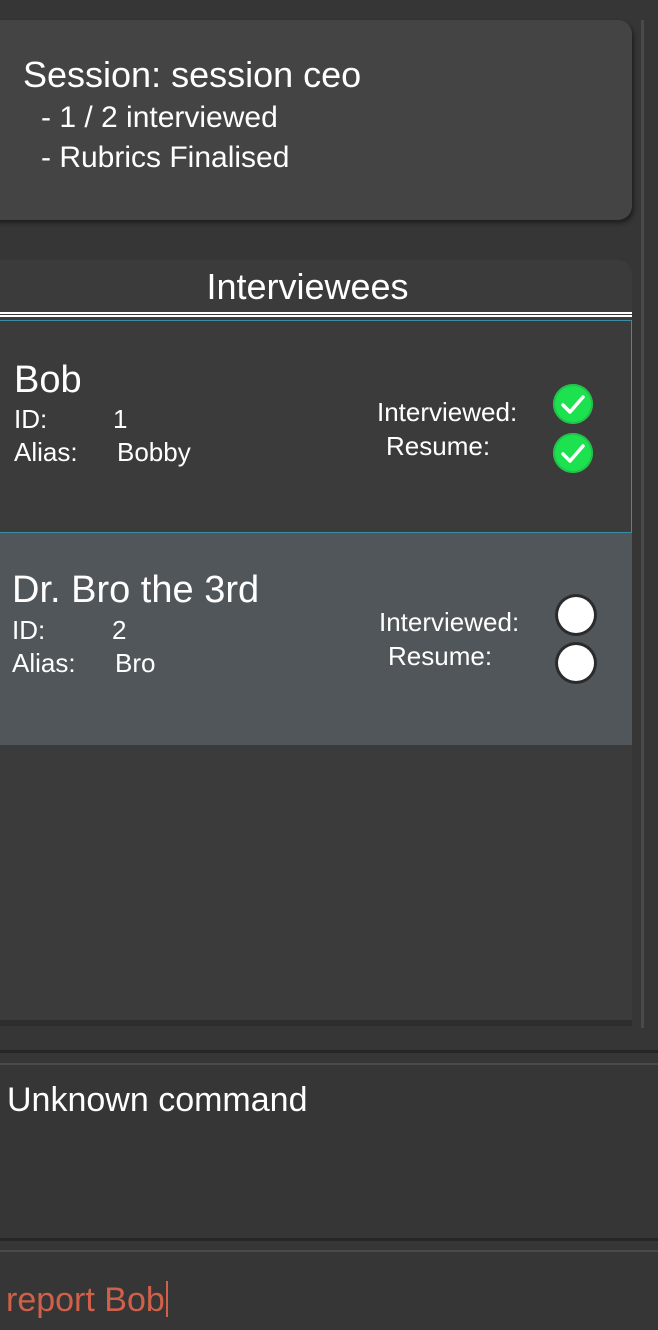  Describe the element at coordinates (166, 1299) in the screenshot. I see `text-caret` at that location.